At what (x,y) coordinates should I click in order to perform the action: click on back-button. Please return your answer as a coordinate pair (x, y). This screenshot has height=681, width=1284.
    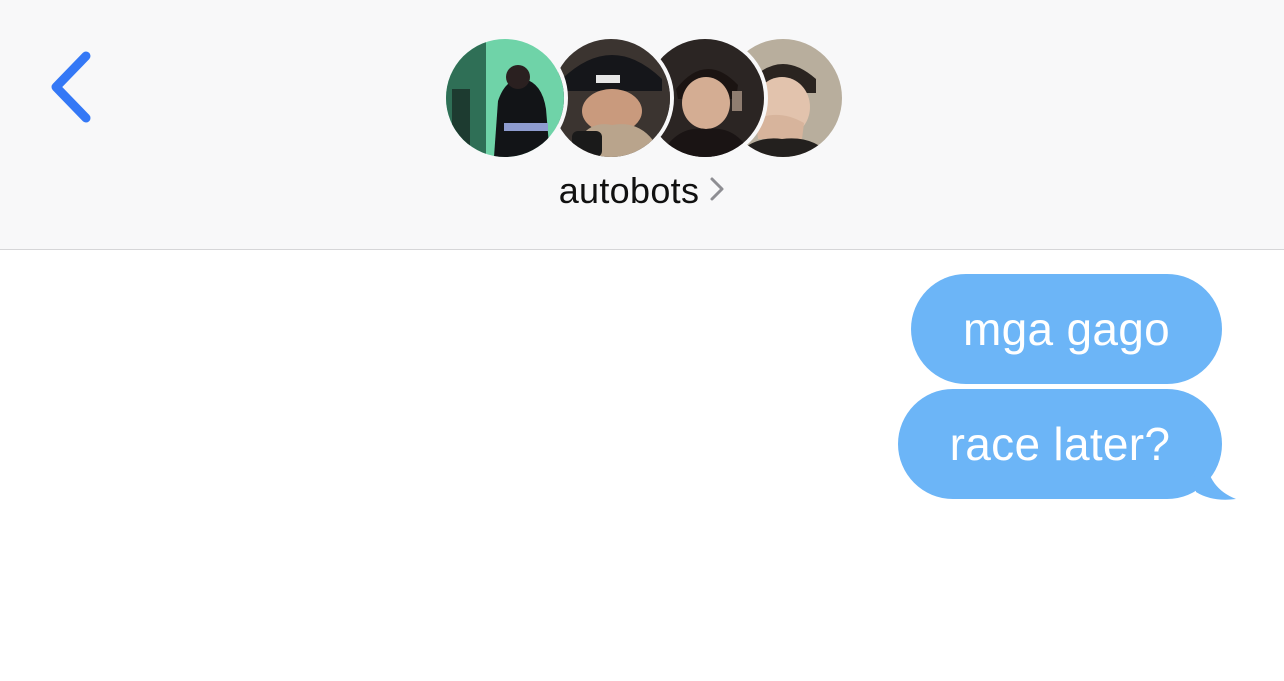
    Looking at the image, I should click on (75, 85).